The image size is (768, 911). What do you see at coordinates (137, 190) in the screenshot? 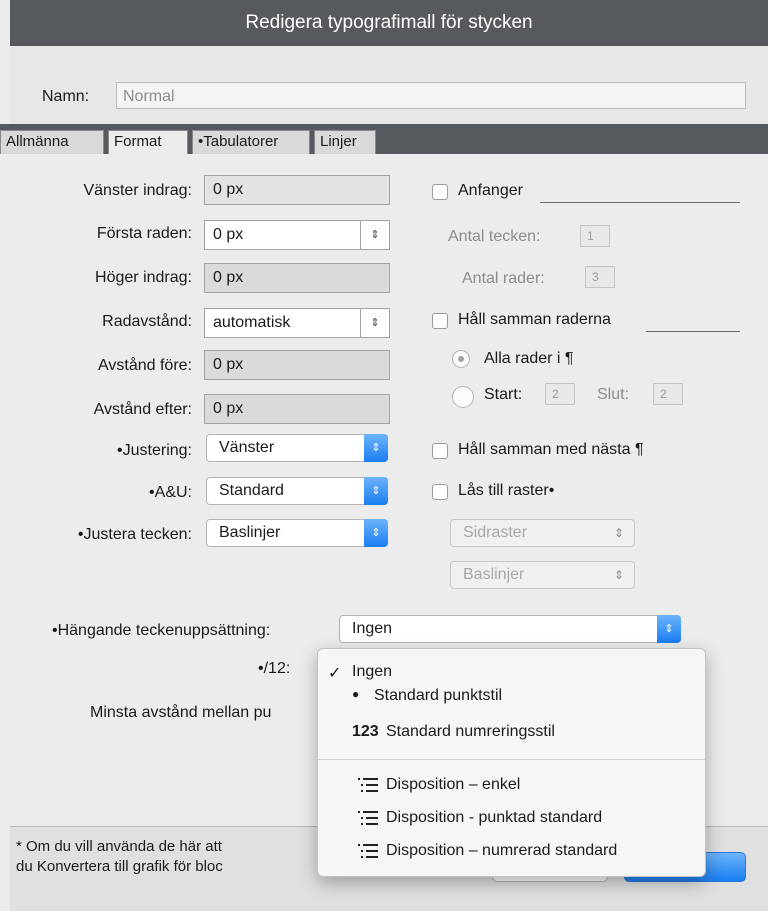
I see `vanster-indrag-label: Vänster indrag:` at bounding box center [137, 190].